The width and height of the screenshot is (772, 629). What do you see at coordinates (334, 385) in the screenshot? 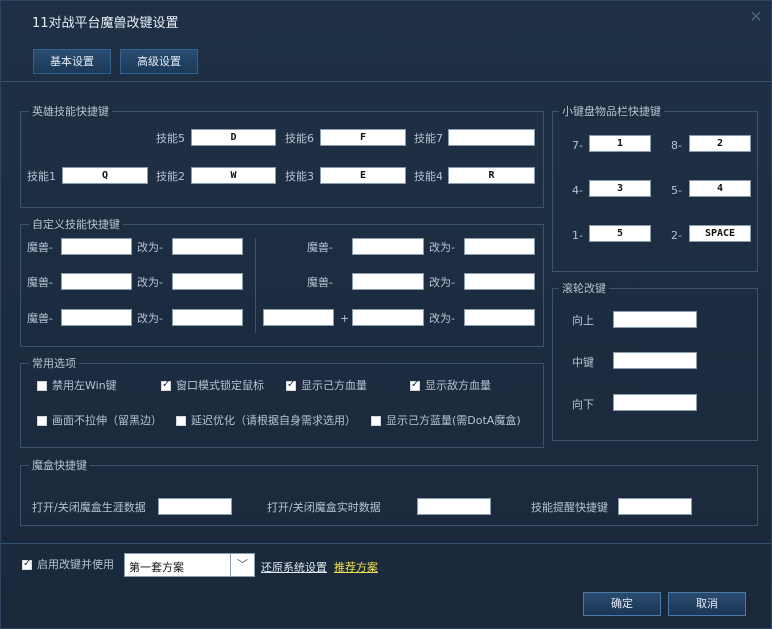
I see `show-own-hp-label: 显示己方血量` at bounding box center [334, 385].